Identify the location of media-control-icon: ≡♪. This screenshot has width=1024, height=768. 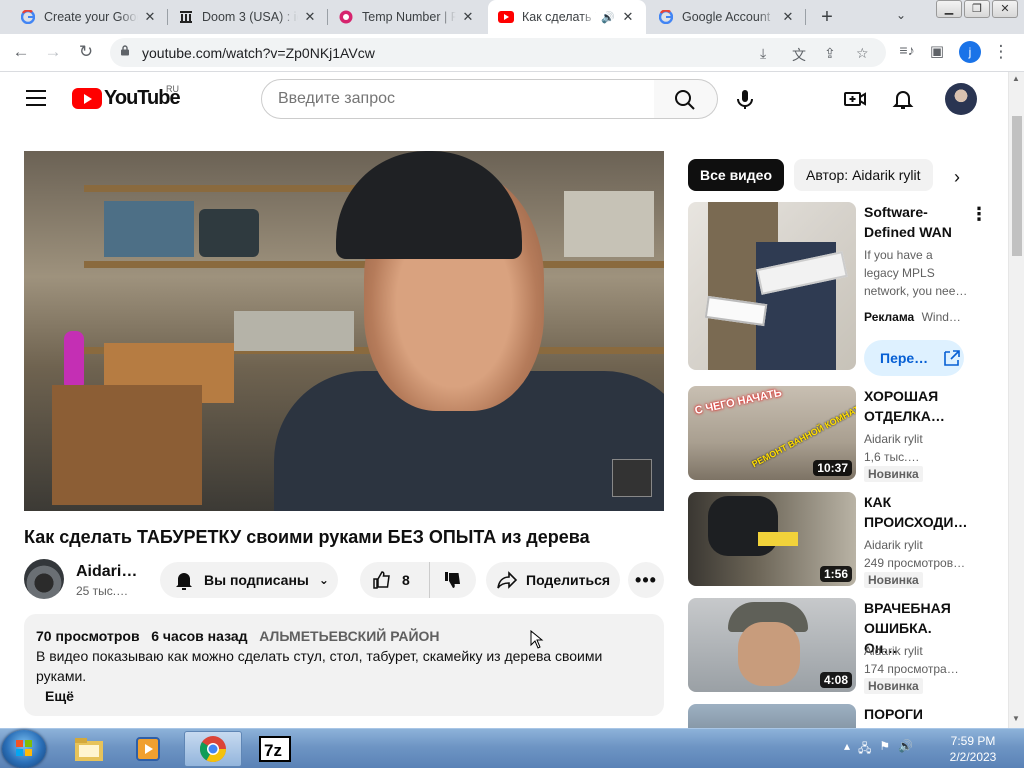
(907, 50).